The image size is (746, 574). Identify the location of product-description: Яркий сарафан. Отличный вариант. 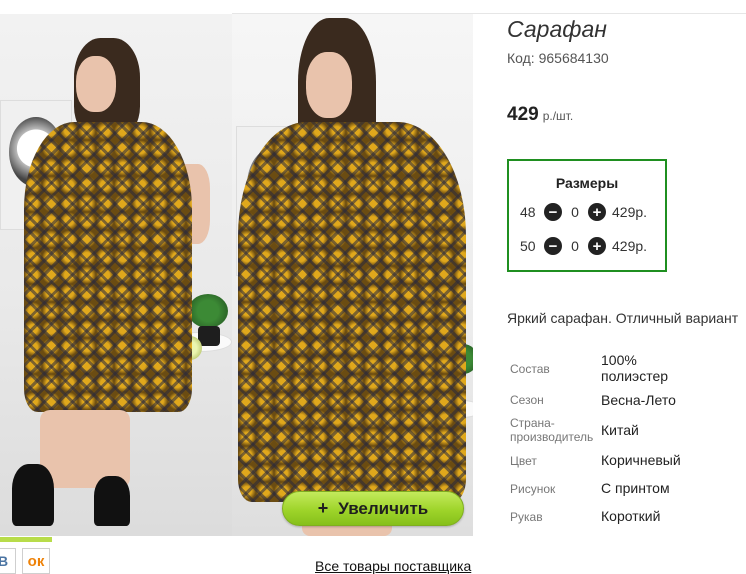
(623, 318).